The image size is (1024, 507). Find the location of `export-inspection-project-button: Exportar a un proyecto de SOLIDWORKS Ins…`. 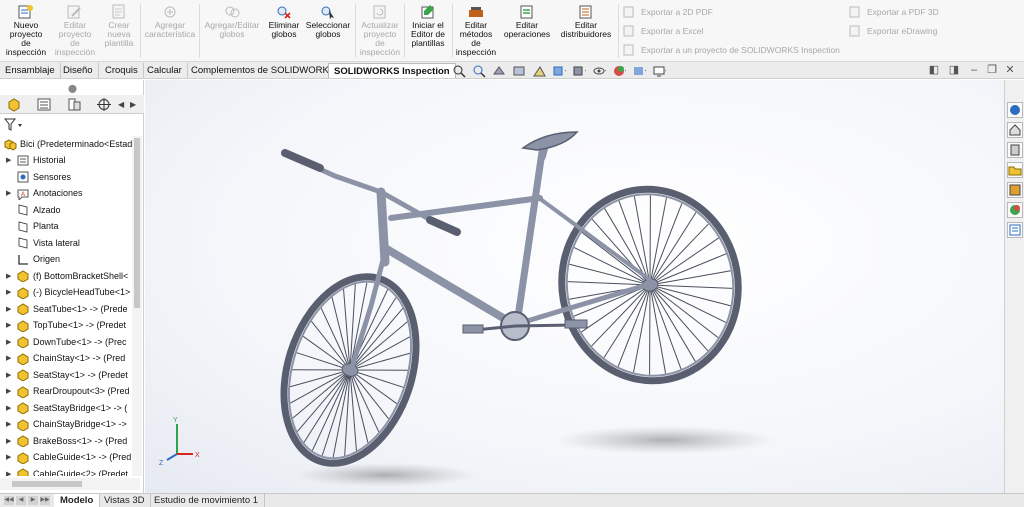

export-inspection-project-button: Exportar a un proyecto de SOLIDWORKS Ins… is located at coordinates (731, 50).